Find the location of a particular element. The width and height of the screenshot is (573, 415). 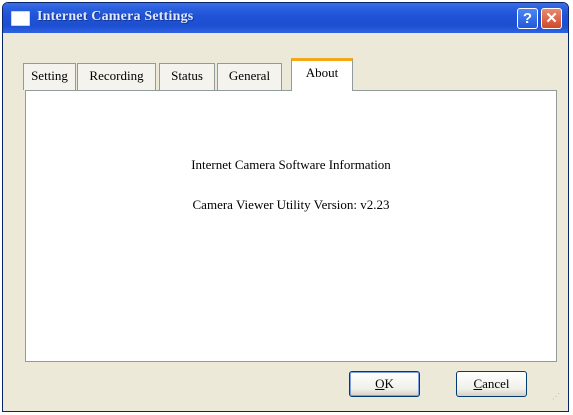

ok-mnemonic: O is located at coordinates (380, 383).